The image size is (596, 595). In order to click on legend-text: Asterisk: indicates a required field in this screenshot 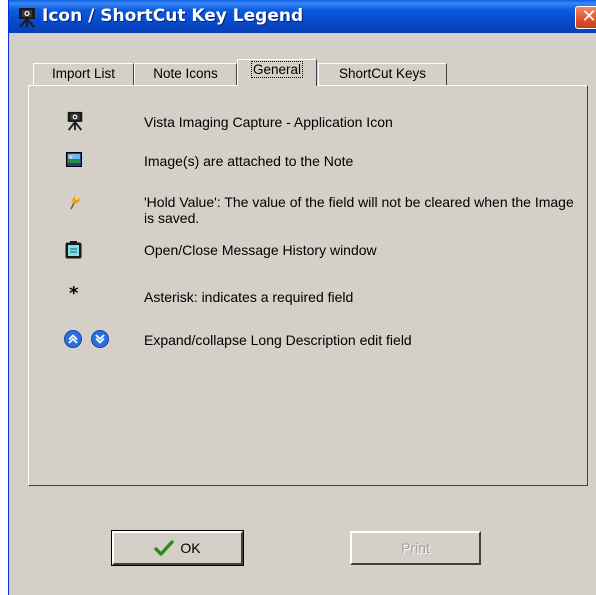, I will do `click(249, 297)`.